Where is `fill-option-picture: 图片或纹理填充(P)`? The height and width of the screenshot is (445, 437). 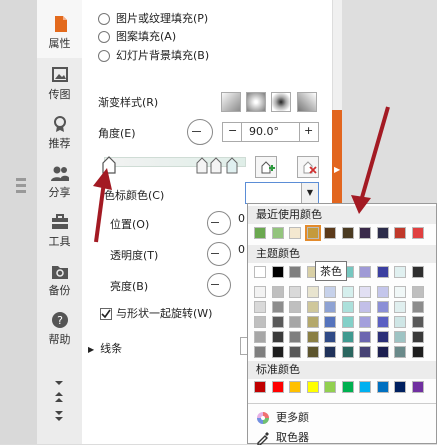
fill-option-picture: 图片或纹理填充(P) is located at coordinates (153, 18).